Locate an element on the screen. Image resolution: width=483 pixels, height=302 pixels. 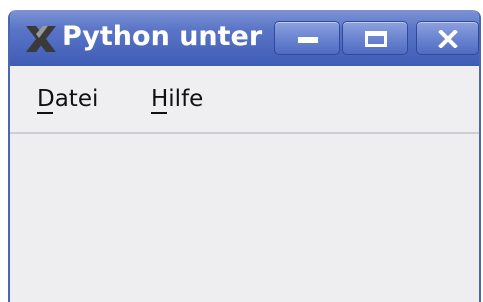
menu-hilfe: Hilfe is located at coordinates (177, 99).